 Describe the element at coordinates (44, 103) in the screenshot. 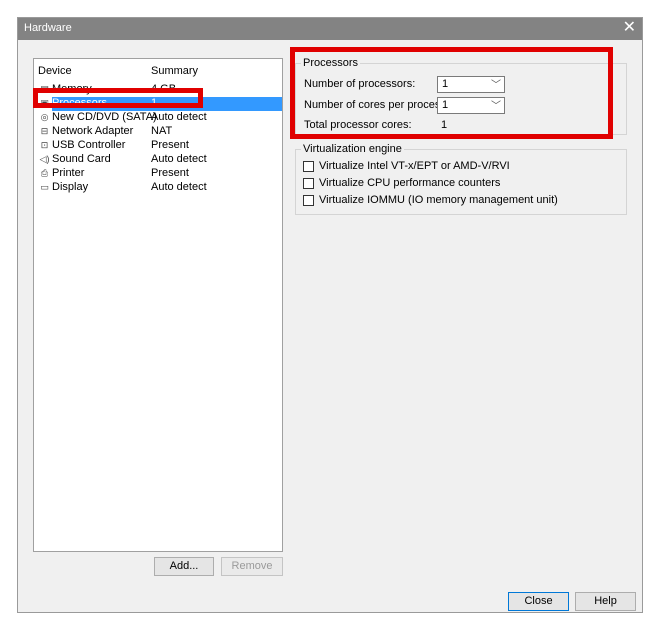

I see `processor-icon: ▣` at that location.